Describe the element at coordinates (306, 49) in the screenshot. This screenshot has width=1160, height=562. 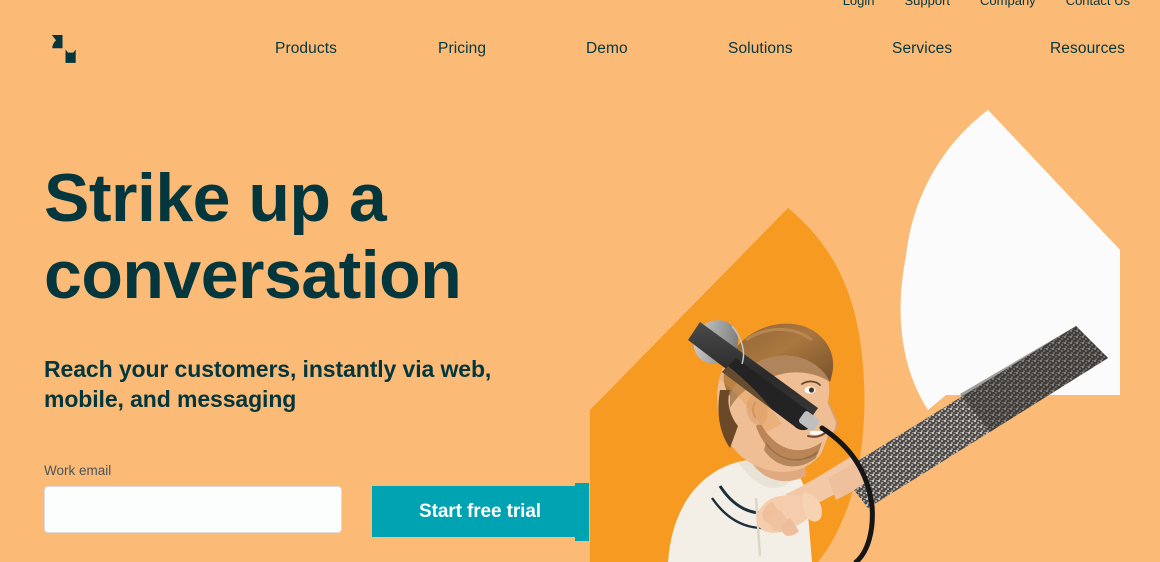
I see `nav-item-products: Products` at that location.